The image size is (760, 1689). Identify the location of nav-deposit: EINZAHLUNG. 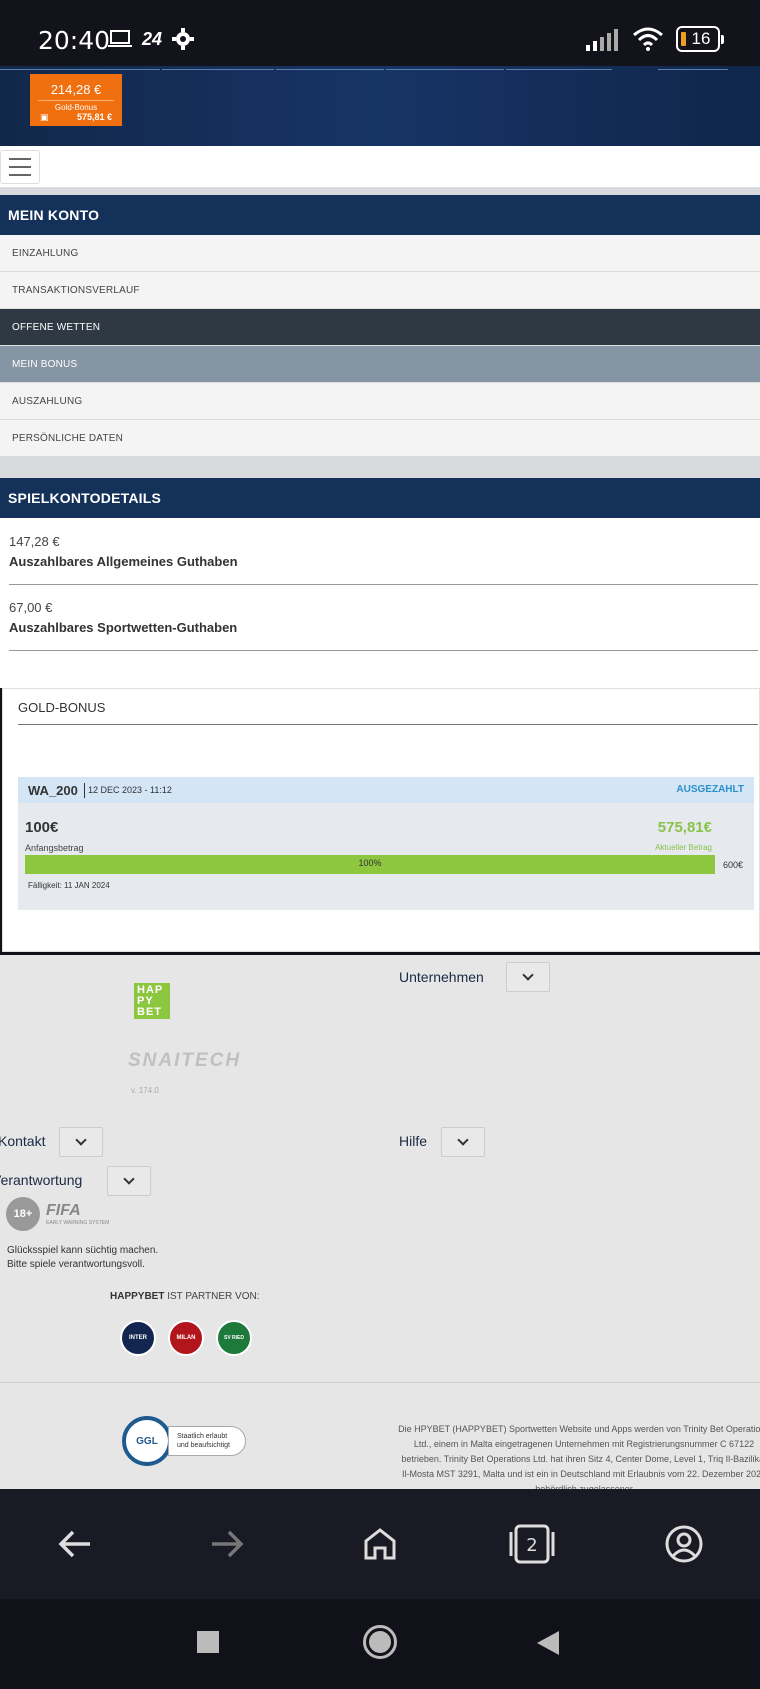
(380, 253).